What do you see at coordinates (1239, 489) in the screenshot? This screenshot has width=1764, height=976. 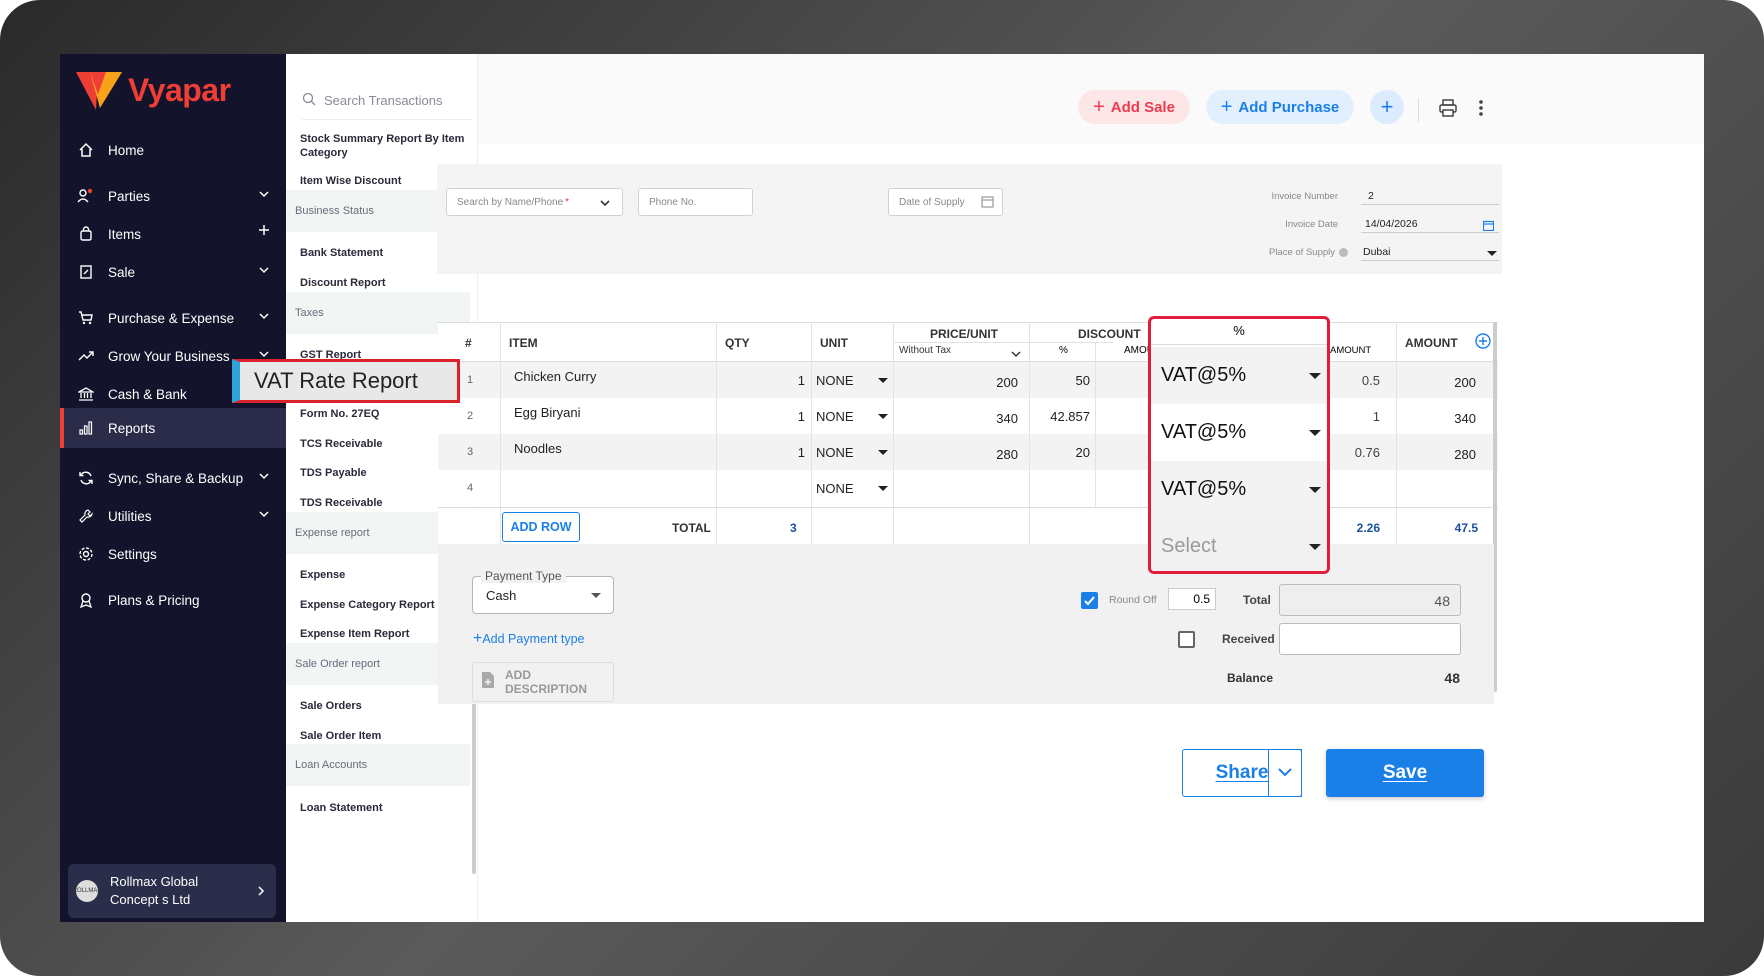 I see `vat-select-row-3: VAT@5%` at bounding box center [1239, 489].